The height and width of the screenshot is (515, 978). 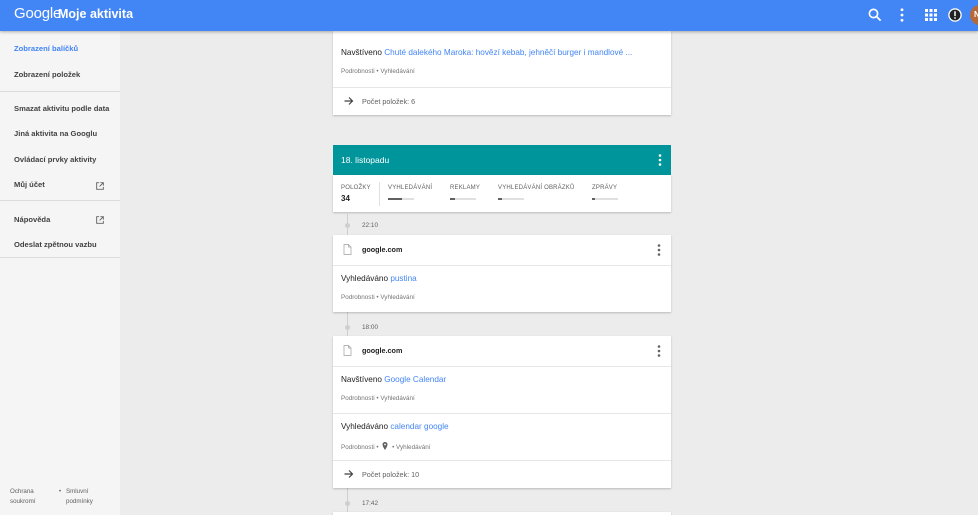 I want to click on activity-title: Vyhledáváno pustina, so click(x=379, y=278).